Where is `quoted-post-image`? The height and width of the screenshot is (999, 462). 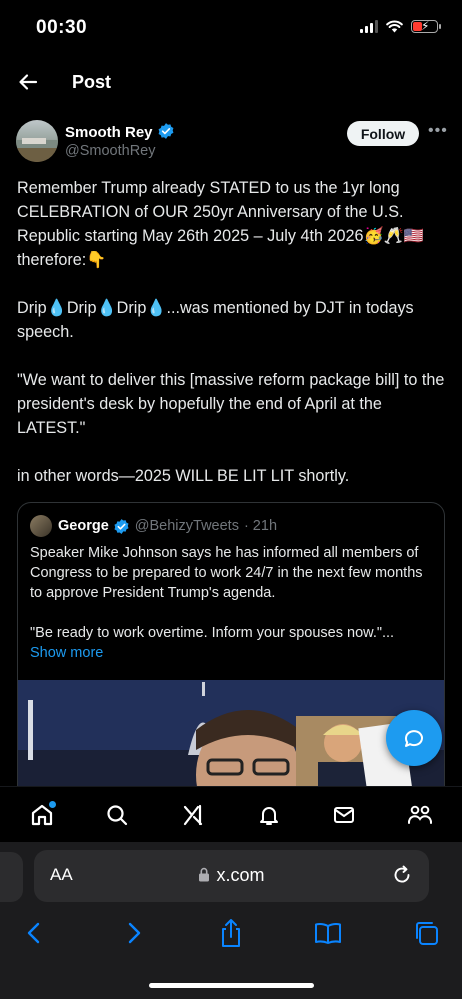
quoted-post-image is located at coordinates (231, 740).